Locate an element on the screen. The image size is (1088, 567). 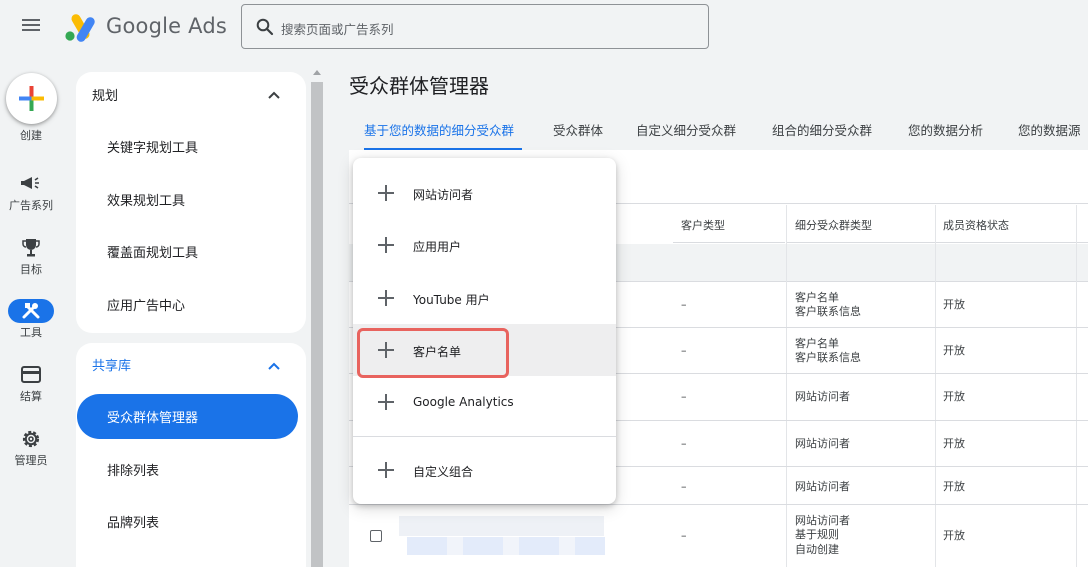
sidebar-item-keyword-planner: 关键字规划工具 is located at coordinates (152, 146).